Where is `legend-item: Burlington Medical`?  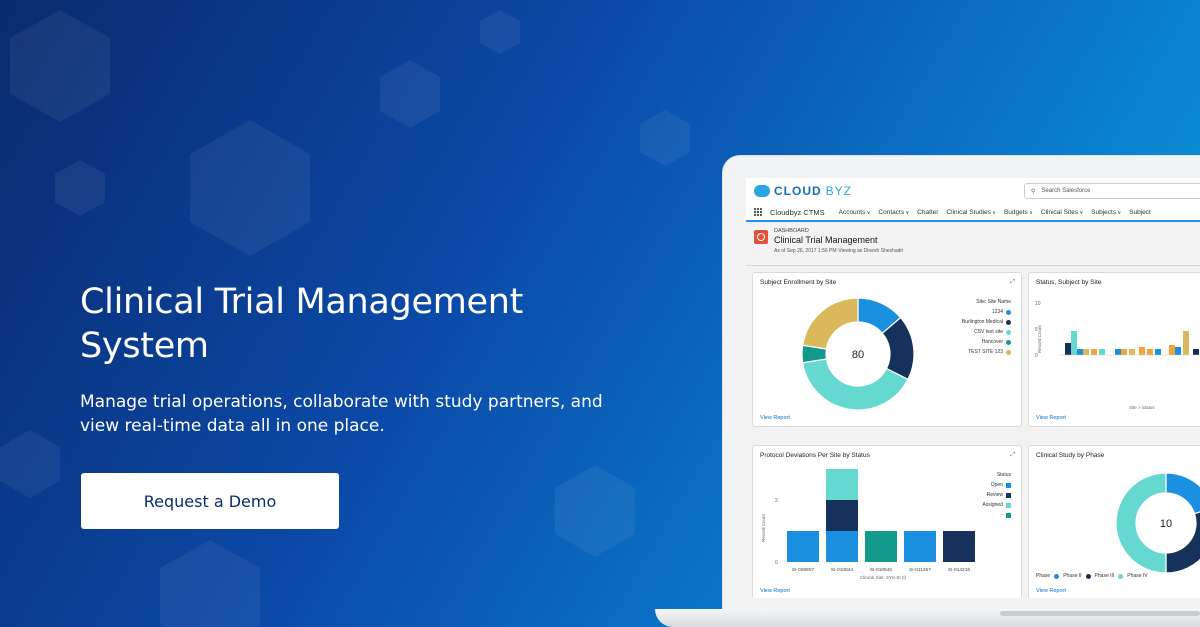 legend-item: Burlington Medical is located at coordinates (986, 322).